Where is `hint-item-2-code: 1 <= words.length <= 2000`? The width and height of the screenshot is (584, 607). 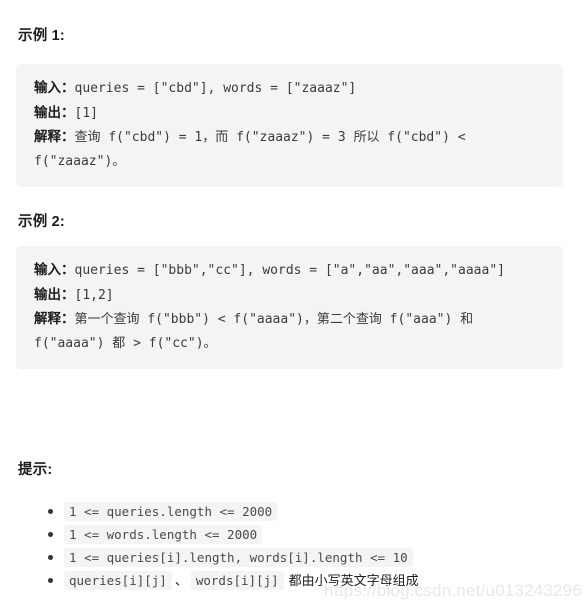 hint-item-2-code: 1 <= words.length <= 2000 is located at coordinates (163, 534).